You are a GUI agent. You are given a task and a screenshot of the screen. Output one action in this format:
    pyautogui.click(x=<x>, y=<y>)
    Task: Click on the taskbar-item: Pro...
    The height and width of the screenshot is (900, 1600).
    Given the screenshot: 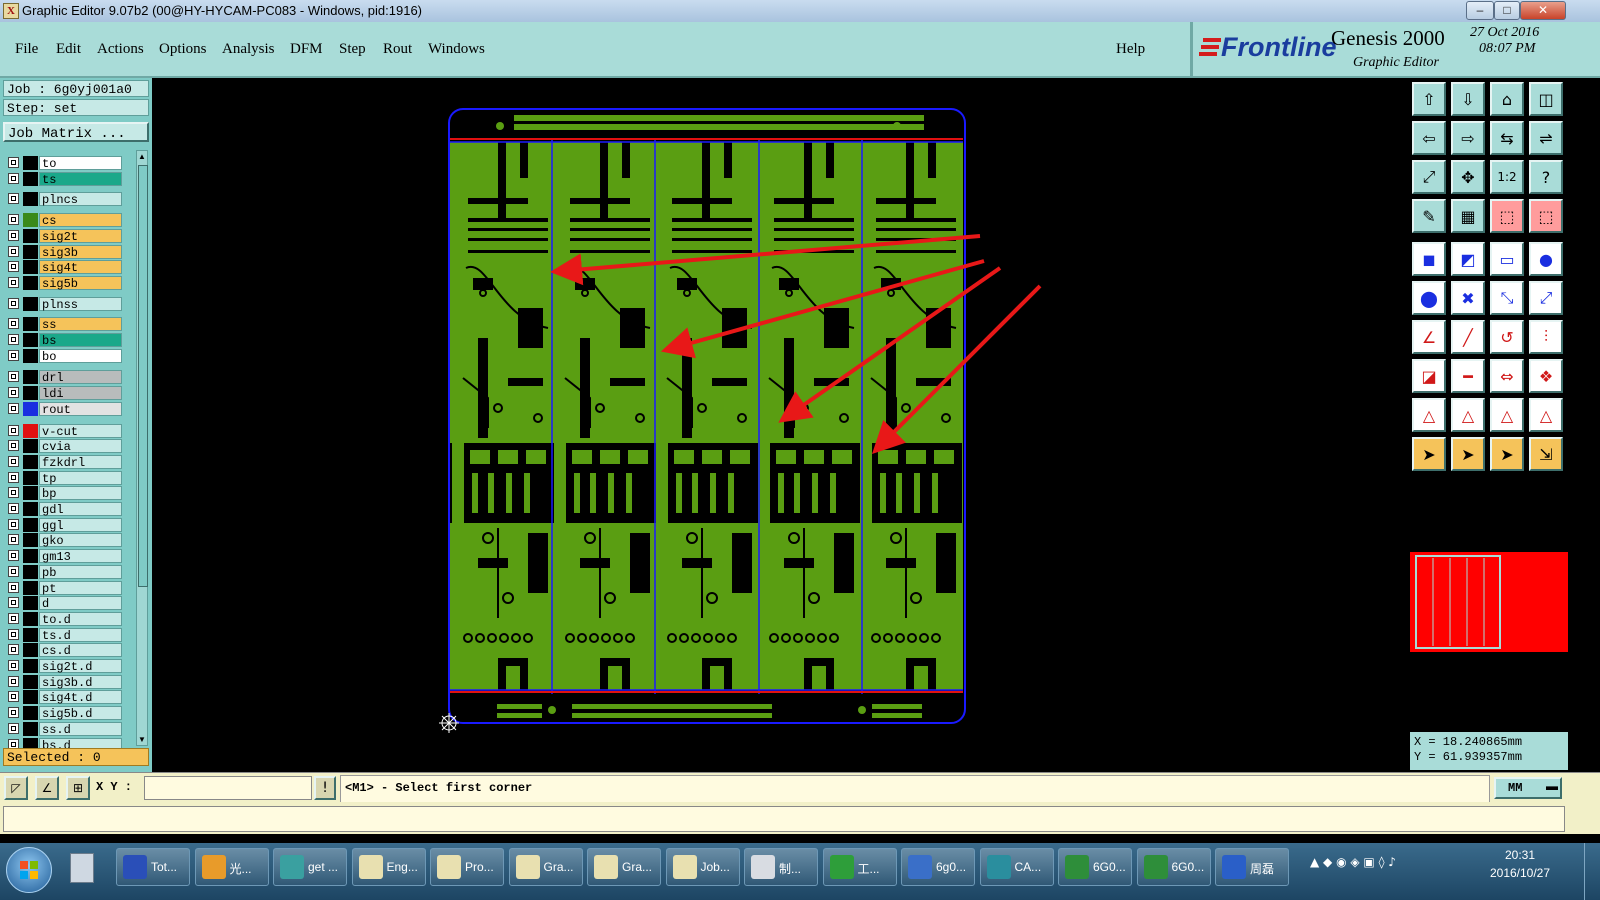 What is the action you would take?
    pyautogui.click(x=467, y=867)
    